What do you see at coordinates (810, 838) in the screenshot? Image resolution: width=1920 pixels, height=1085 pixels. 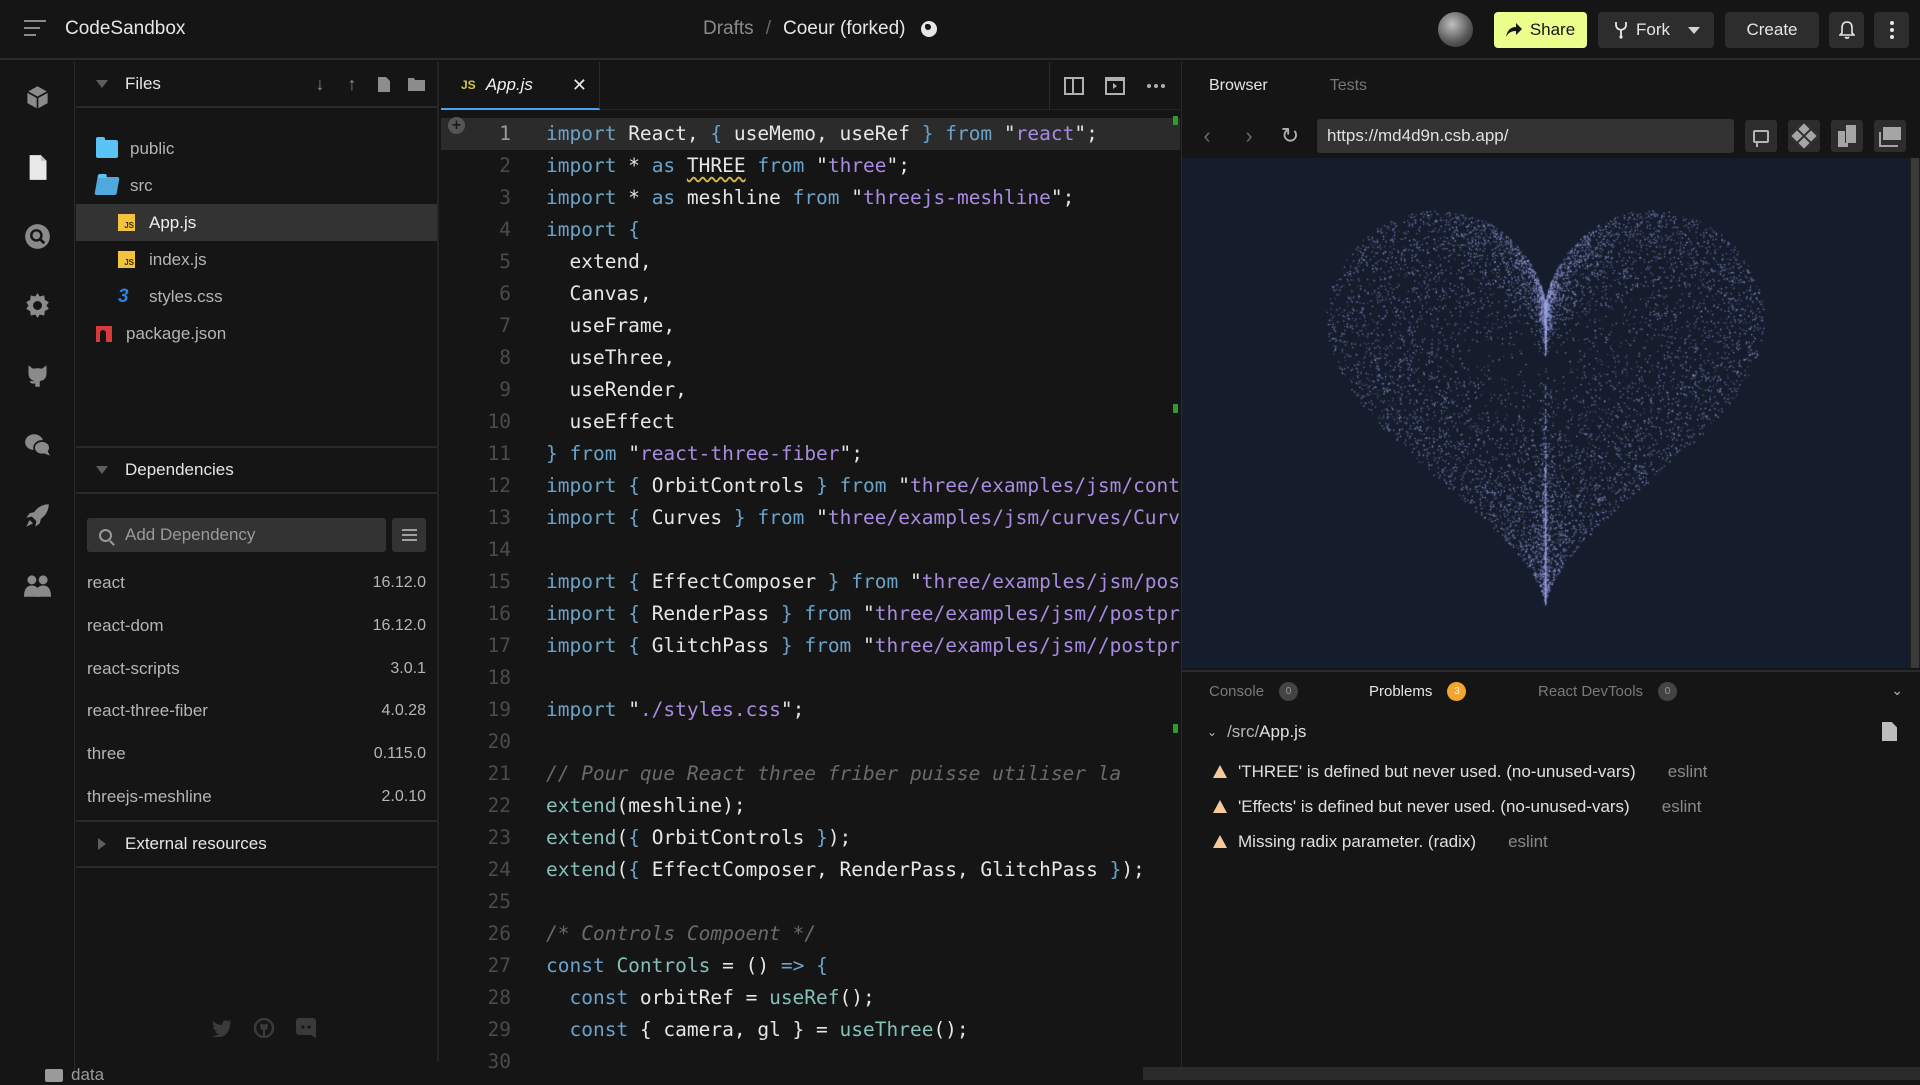 I see `code-line: 23 extend({ OrbitControls });` at bounding box center [810, 838].